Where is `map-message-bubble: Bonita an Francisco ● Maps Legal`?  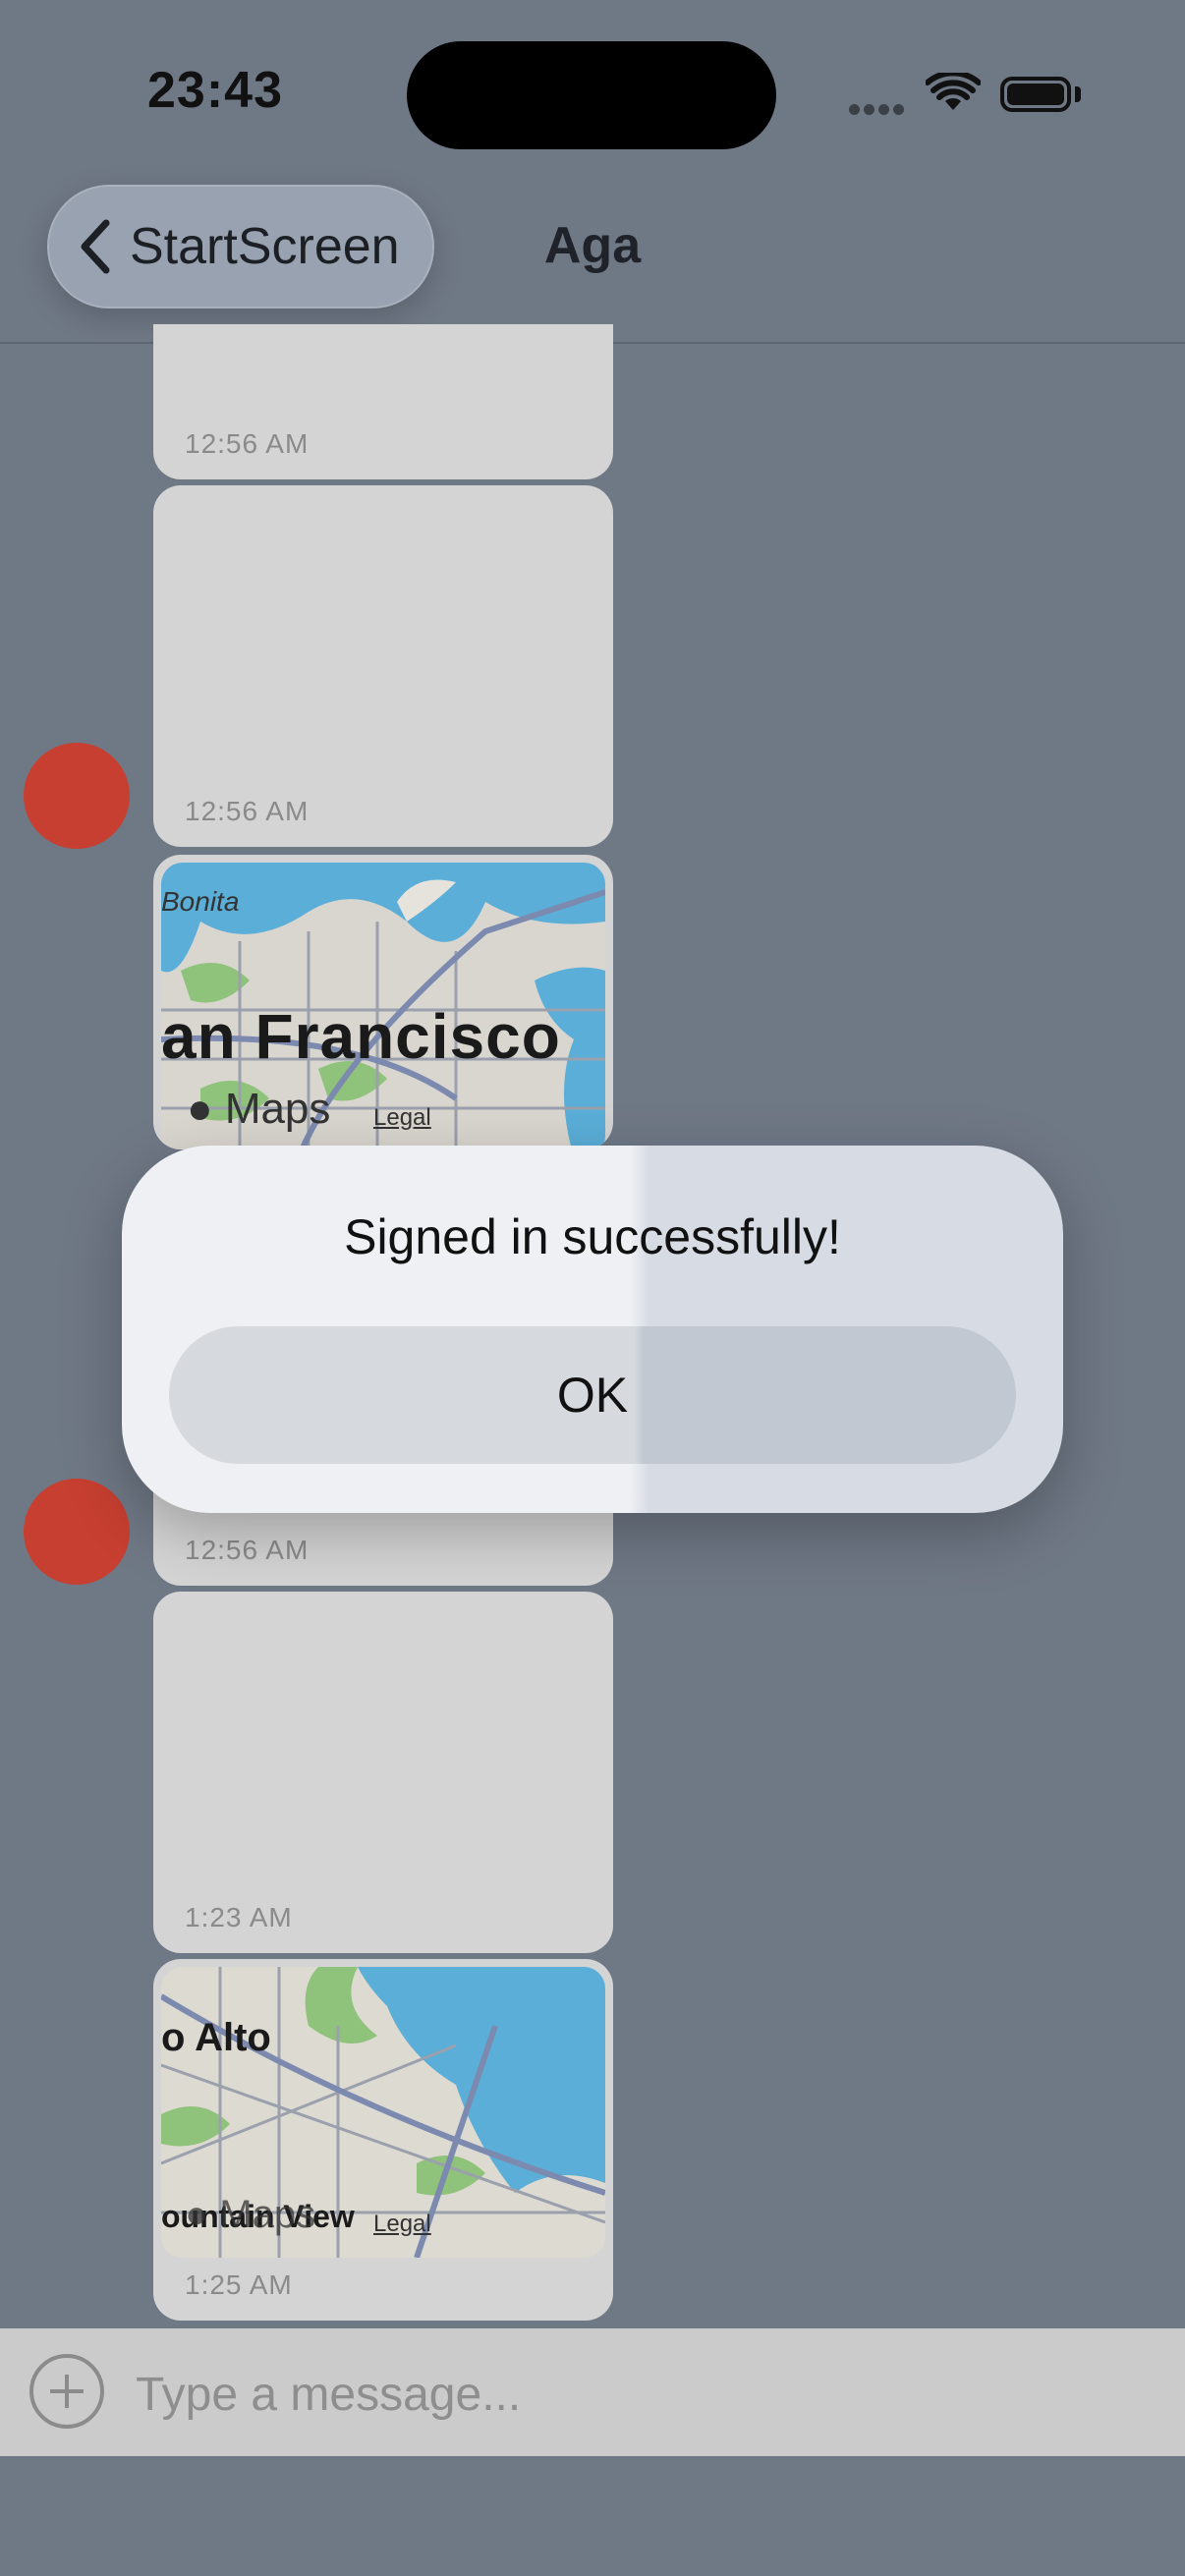 map-message-bubble: Bonita an Francisco ● Maps Legal is located at coordinates (383, 1002).